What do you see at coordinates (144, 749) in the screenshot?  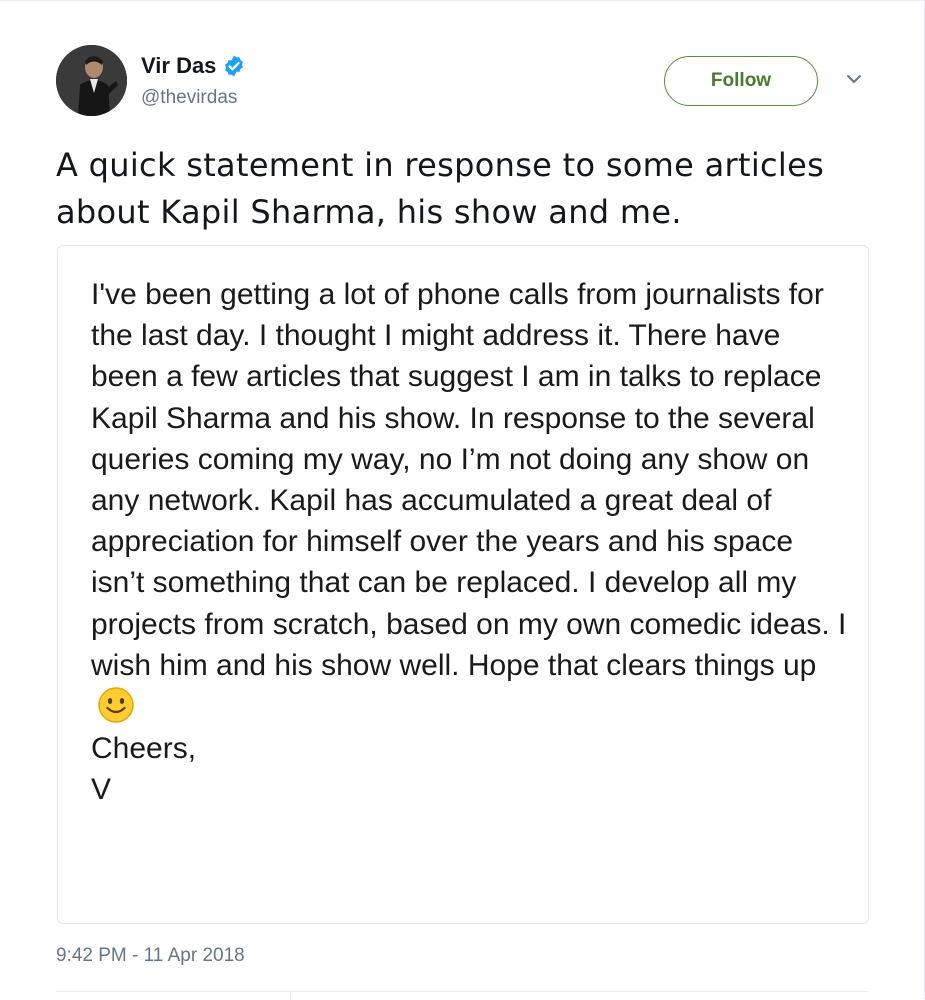 I see `statement-signoff: Cheers,` at bounding box center [144, 749].